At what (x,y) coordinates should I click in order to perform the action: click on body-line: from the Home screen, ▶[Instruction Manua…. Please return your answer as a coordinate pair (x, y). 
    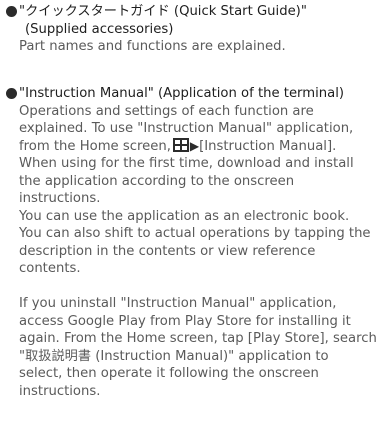
    Looking at the image, I should click on (198, 146).